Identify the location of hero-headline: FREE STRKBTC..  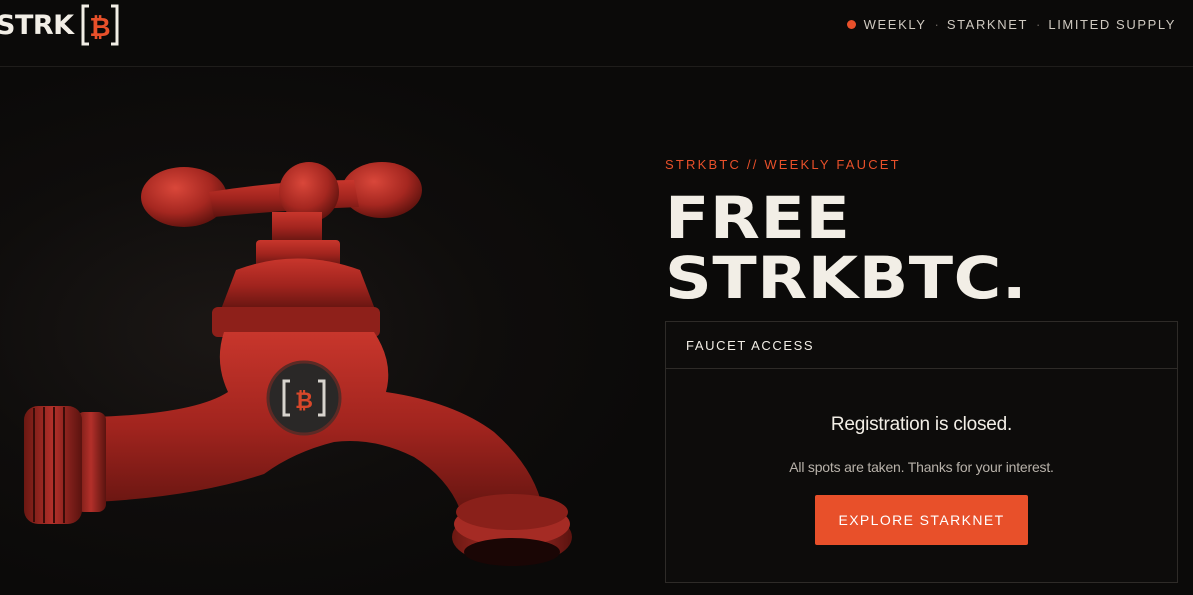
(846, 248).